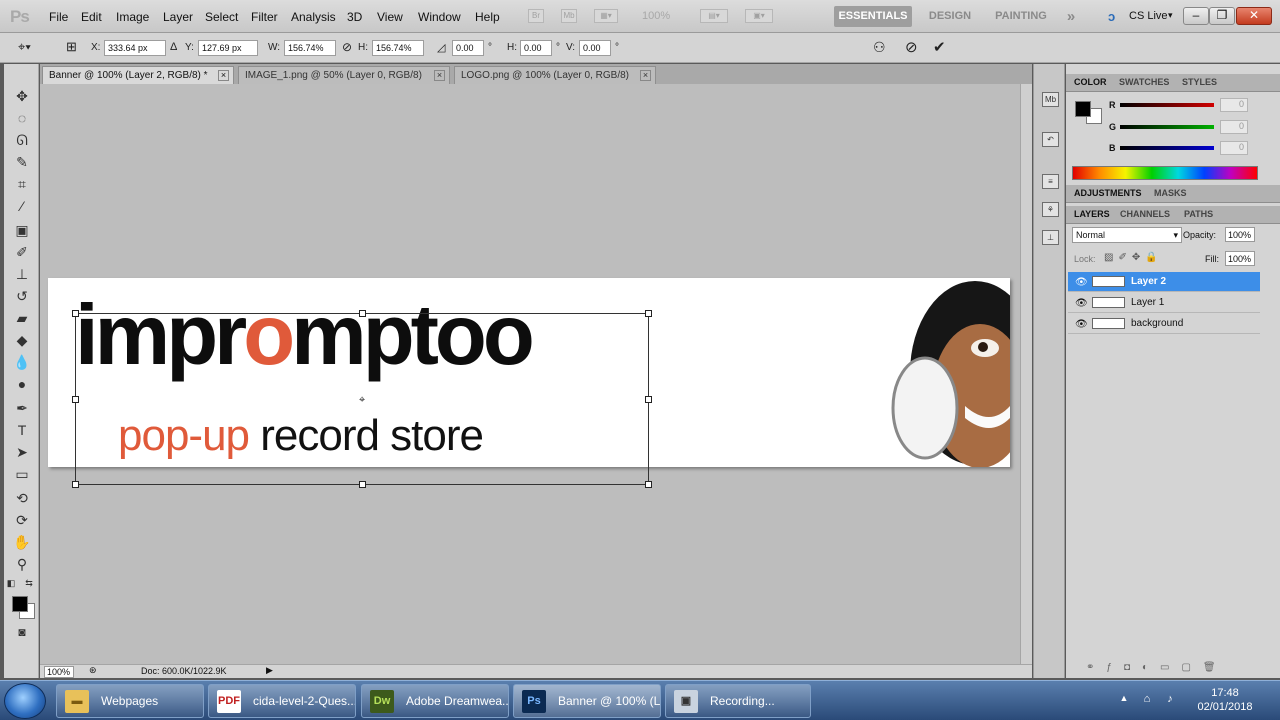 Image resolution: width=1280 pixels, height=720 pixels. Describe the element at coordinates (130, 701) in the screenshot. I see `taskbar-webpages: ▬ Webpages` at that location.